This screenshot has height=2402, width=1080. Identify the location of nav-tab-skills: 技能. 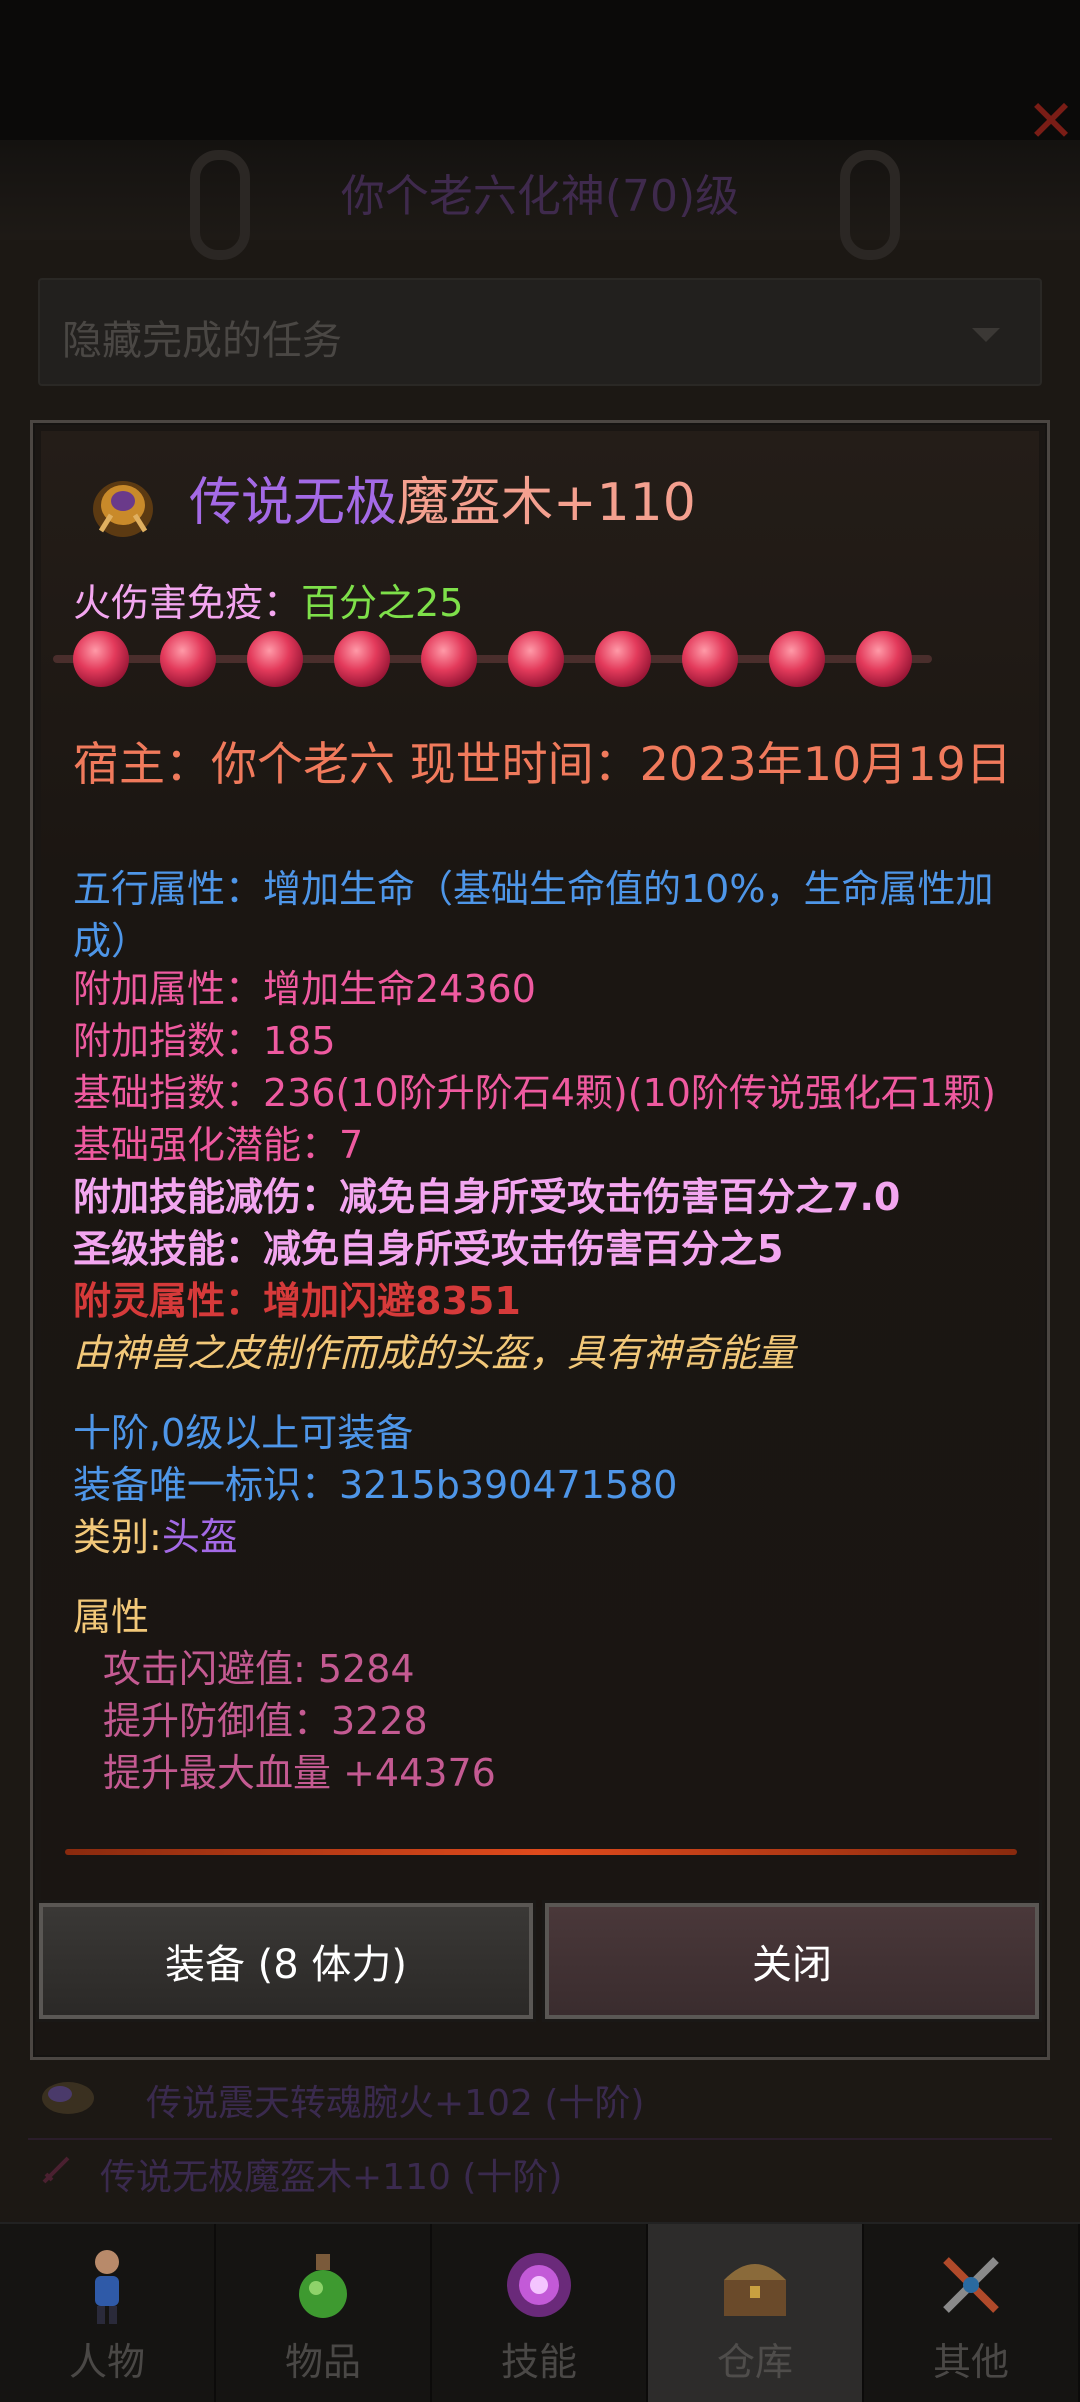
(540, 2313).